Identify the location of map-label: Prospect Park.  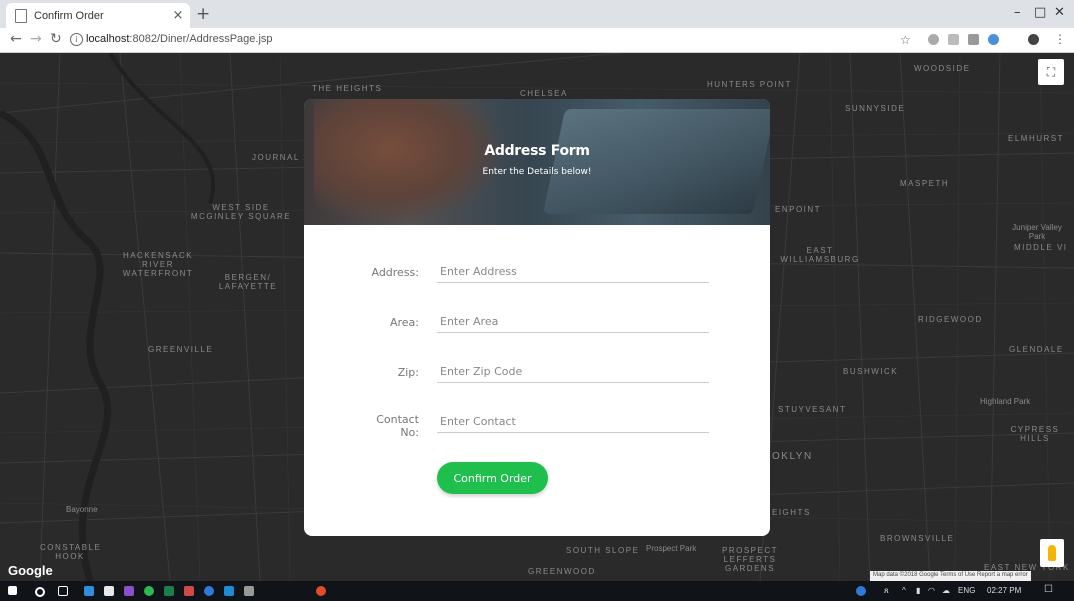
(671, 548).